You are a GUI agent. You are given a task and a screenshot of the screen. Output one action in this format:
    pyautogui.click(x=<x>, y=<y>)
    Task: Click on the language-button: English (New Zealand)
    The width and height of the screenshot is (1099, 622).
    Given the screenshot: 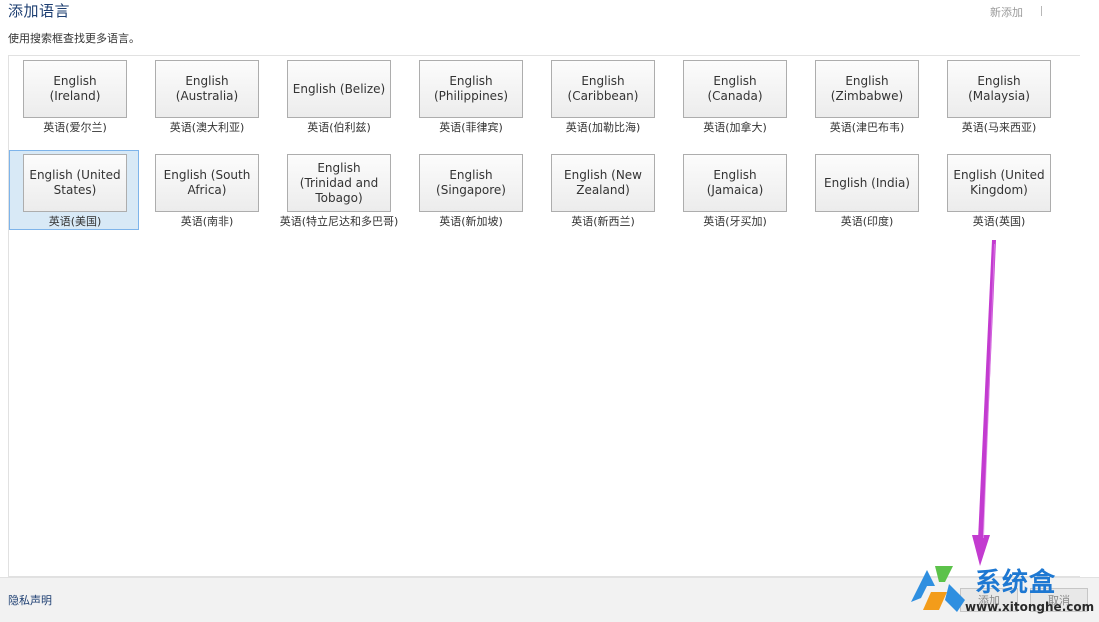 What is the action you would take?
    pyautogui.click(x=603, y=183)
    